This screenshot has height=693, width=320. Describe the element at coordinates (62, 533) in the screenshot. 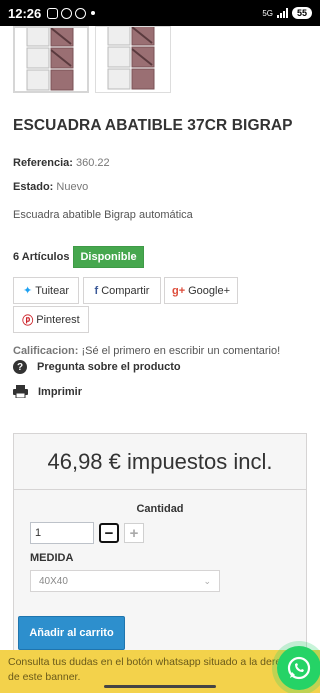

I see `quantity-input: 1` at that location.